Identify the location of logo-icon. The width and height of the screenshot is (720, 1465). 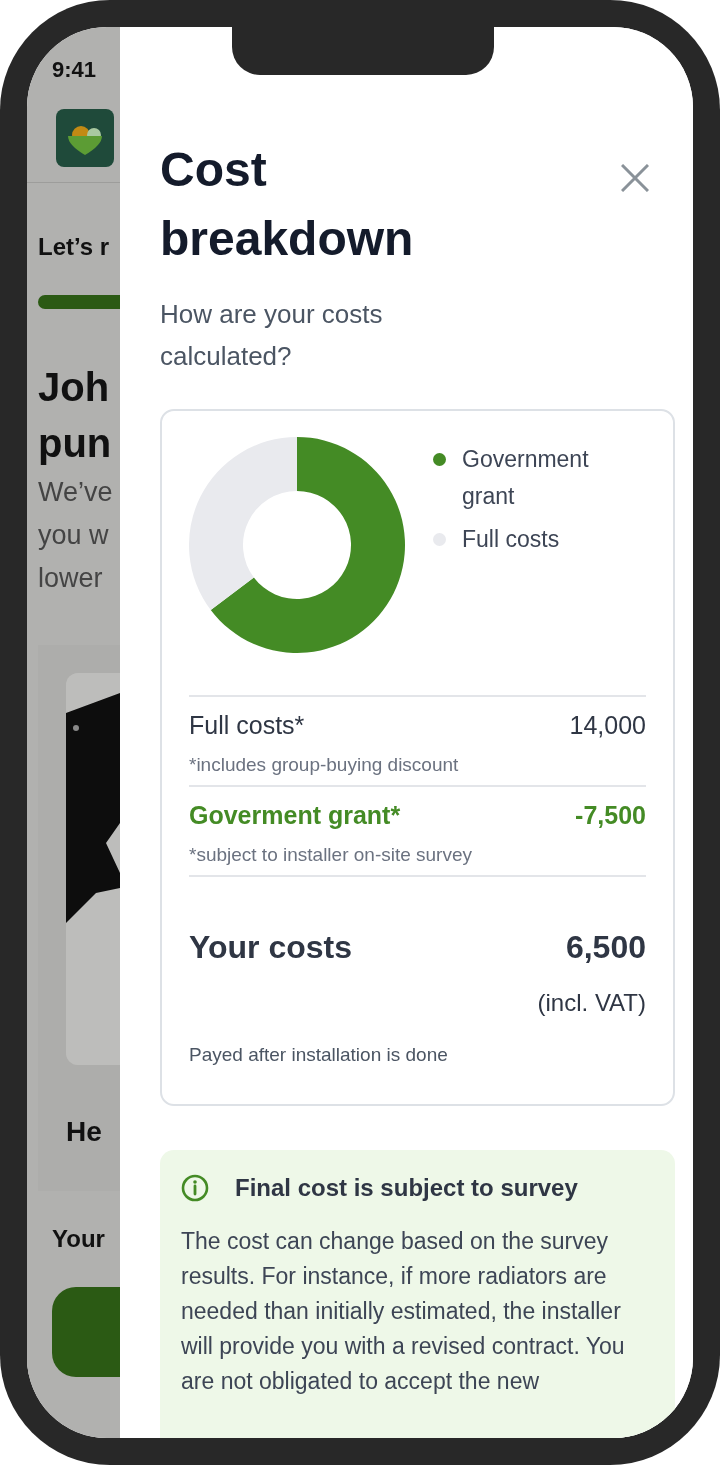
(85, 138).